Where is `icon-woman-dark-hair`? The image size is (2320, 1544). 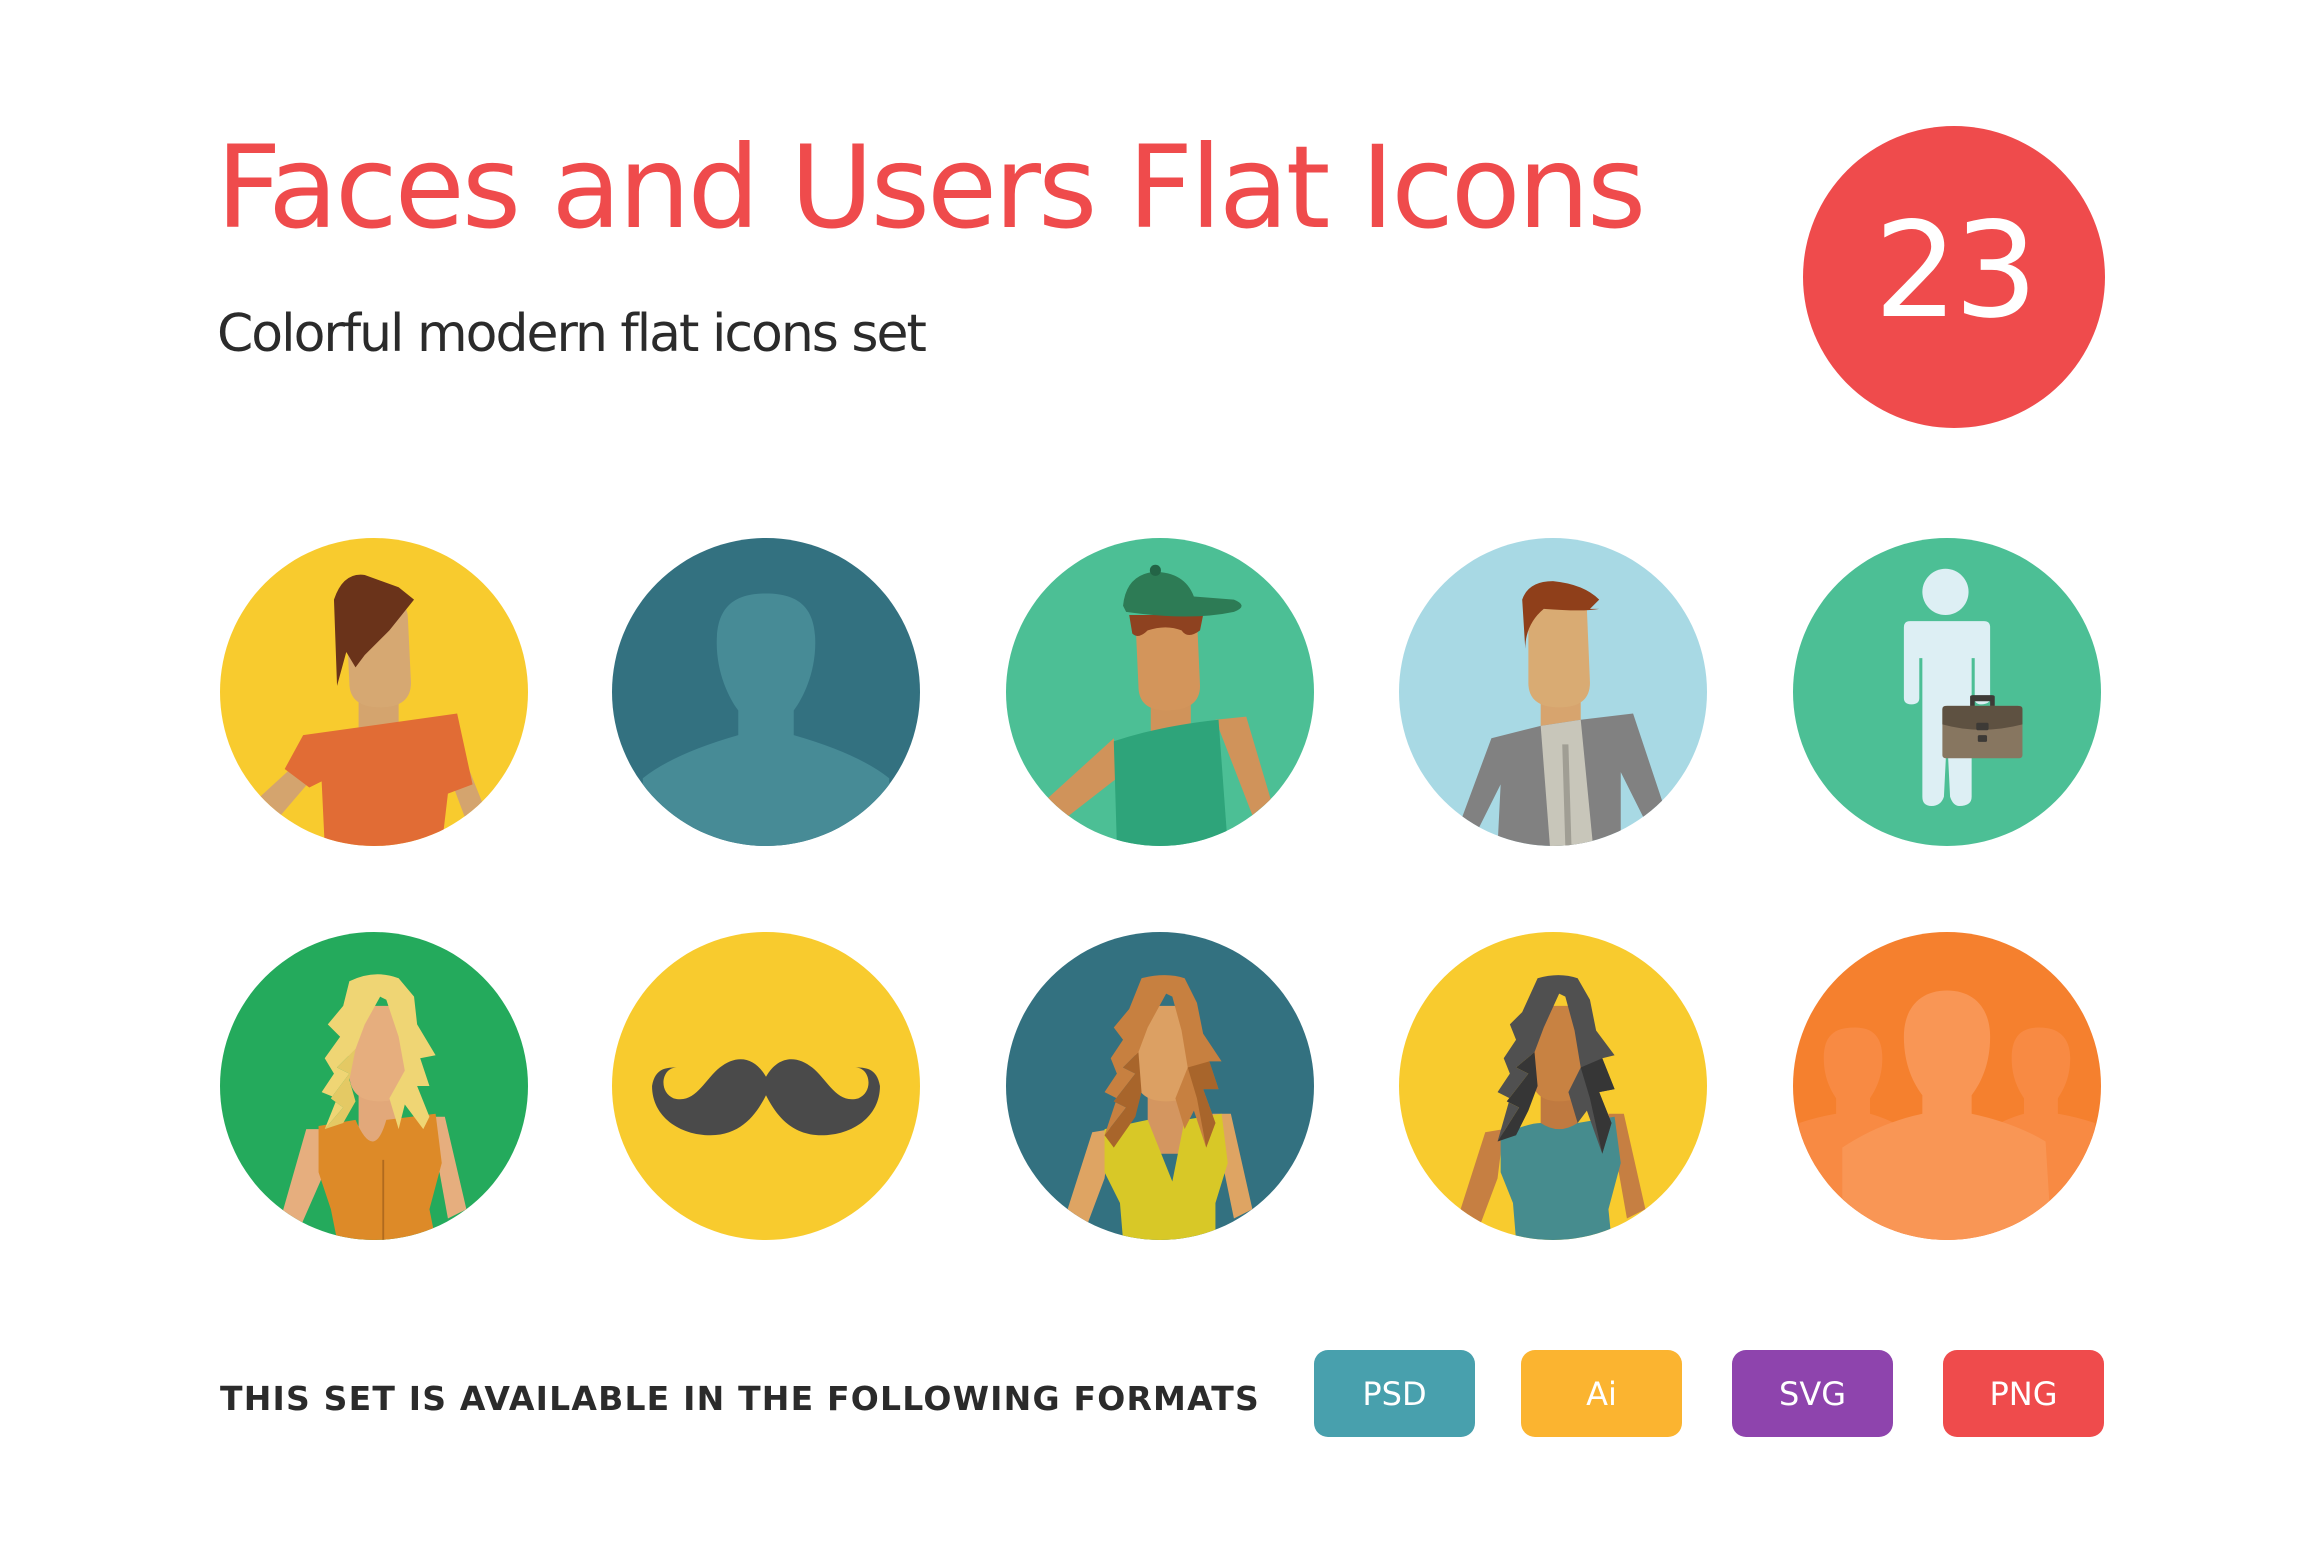
icon-woman-dark-hair is located at coordinates (1553, 1086).